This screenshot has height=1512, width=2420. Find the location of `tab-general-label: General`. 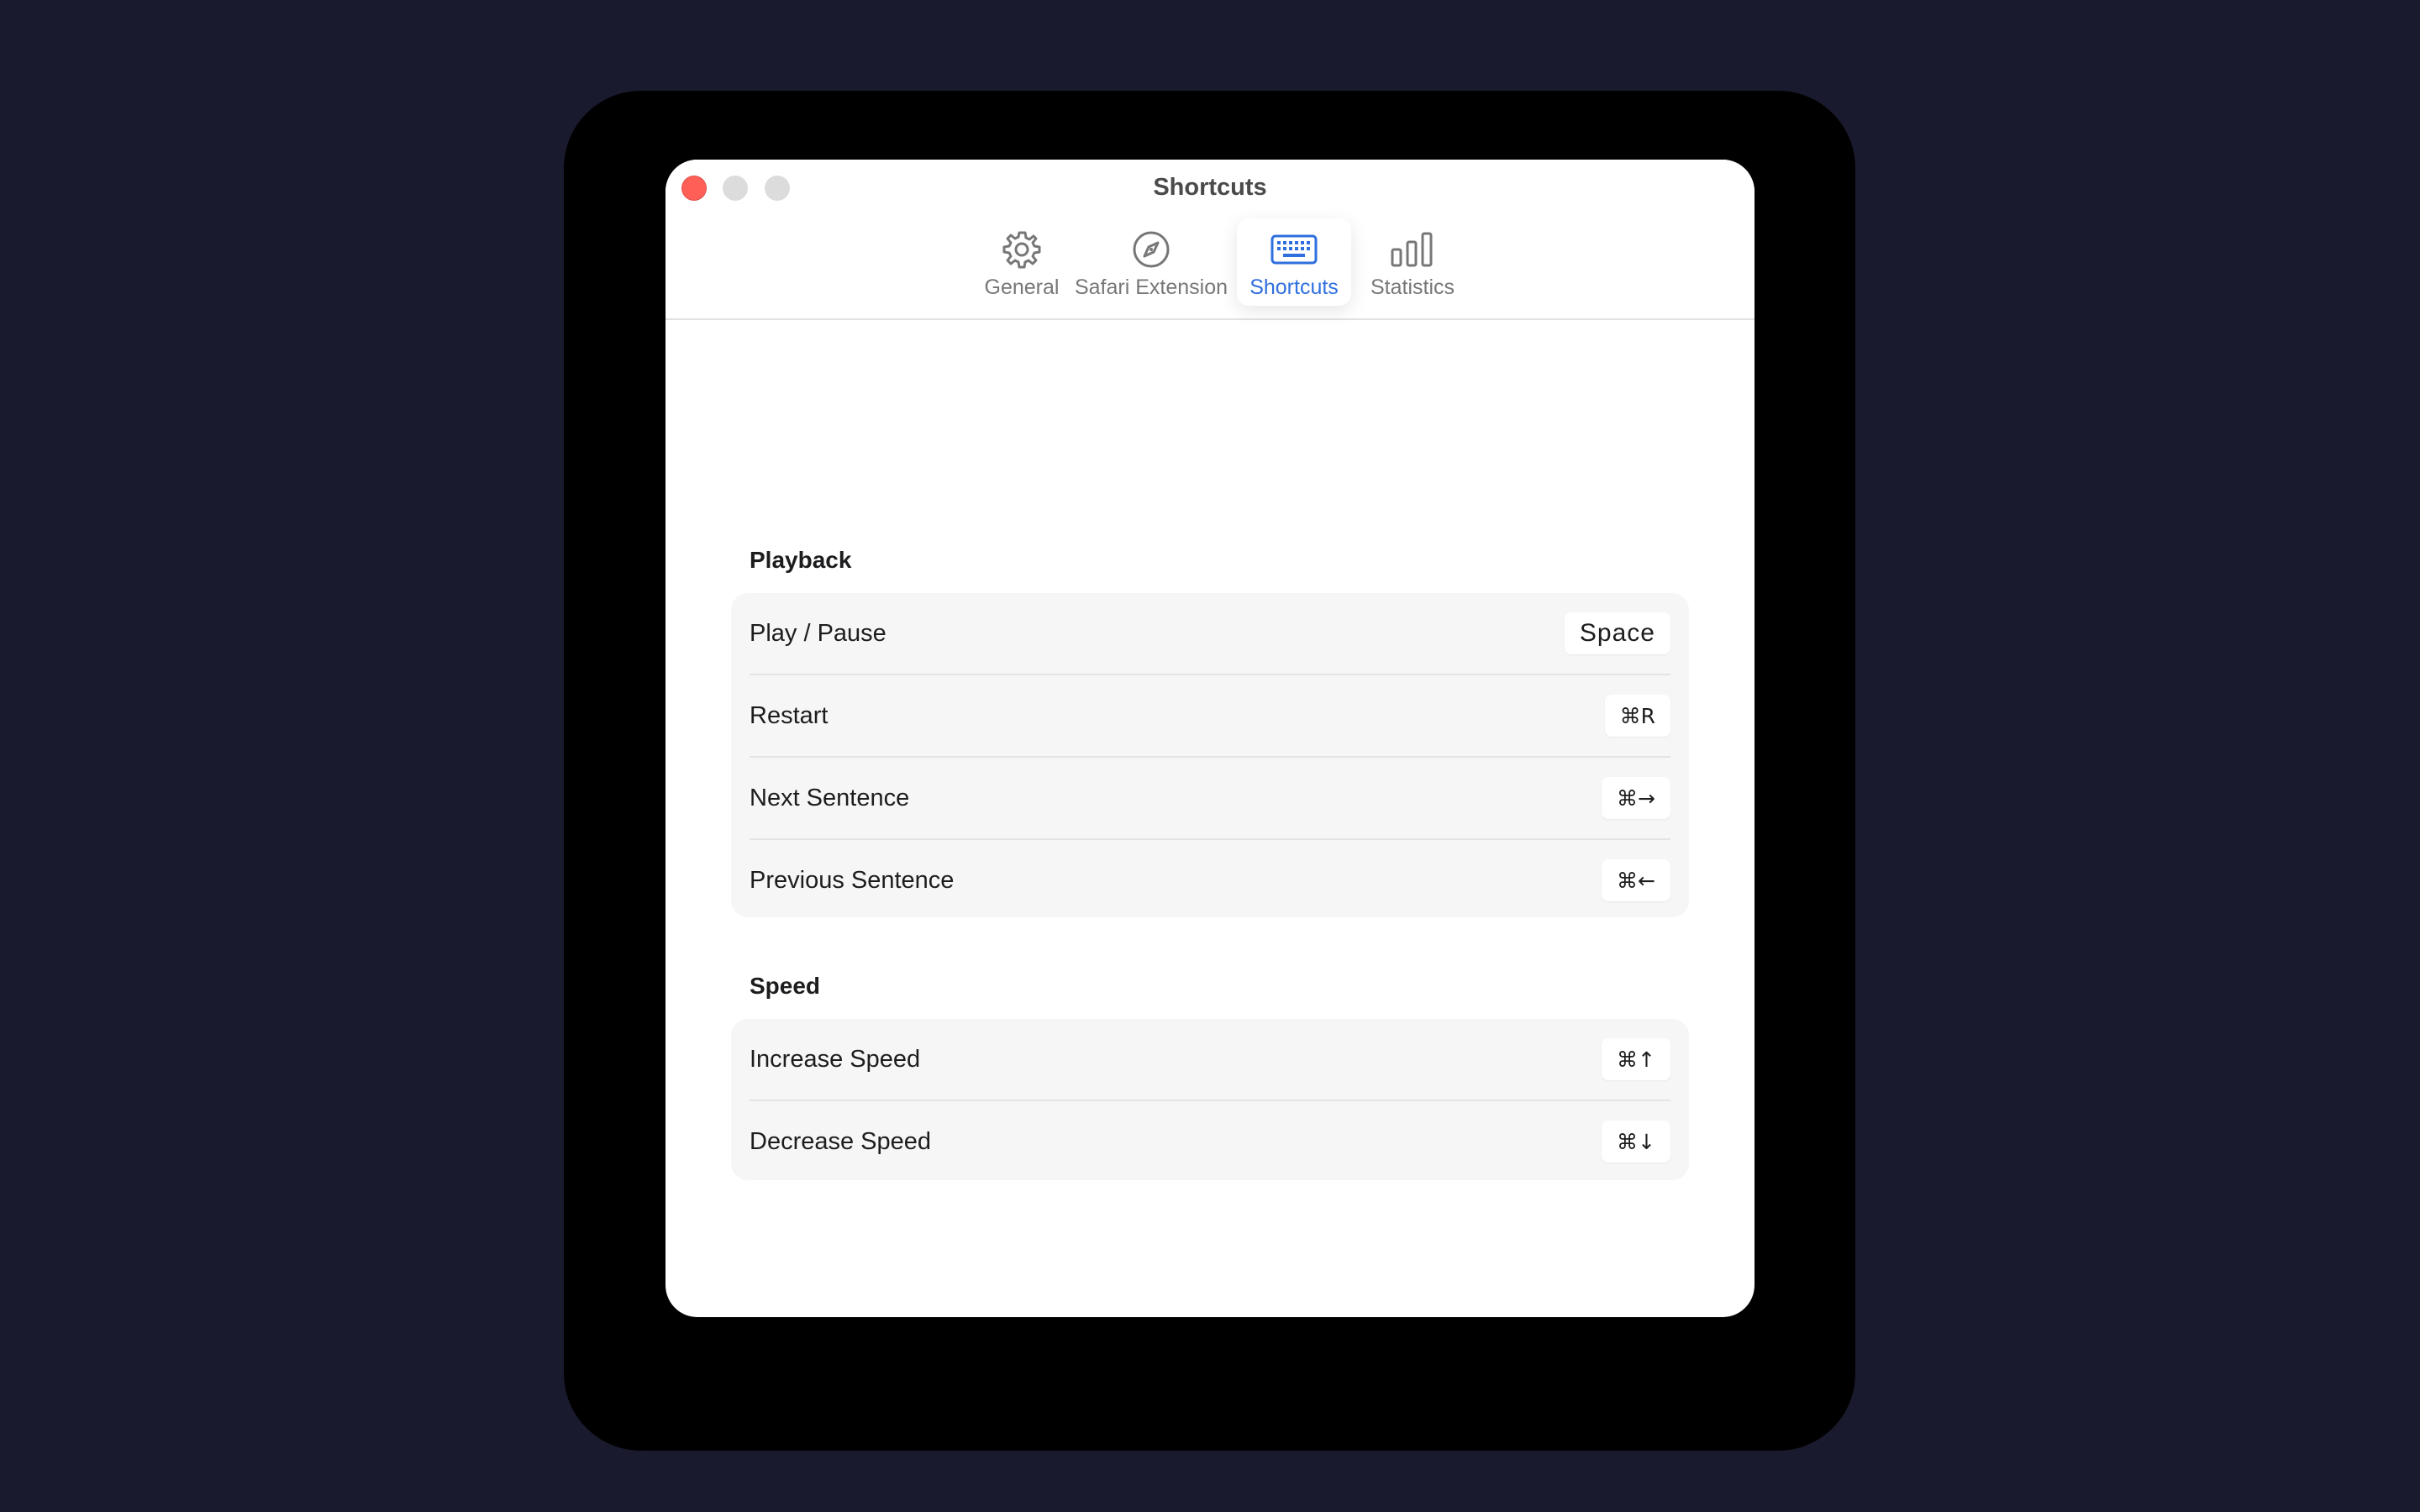

tab-general-label: General is located at coordinates (1022, 287).